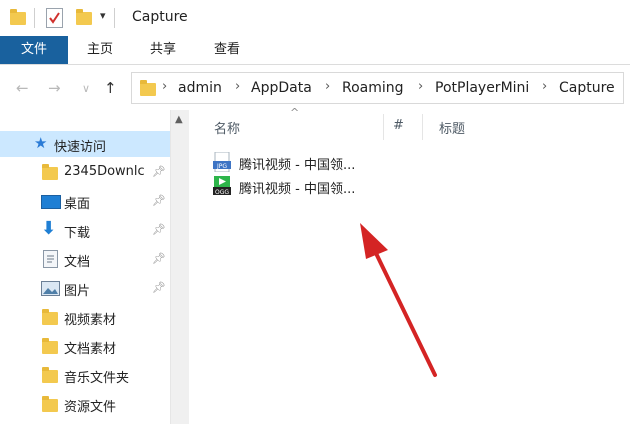 The width and height of the screenshot is (630, 424). I want to click on nav-item-2345downloads: 2345Downlc 📌︎, so click(85, 172).